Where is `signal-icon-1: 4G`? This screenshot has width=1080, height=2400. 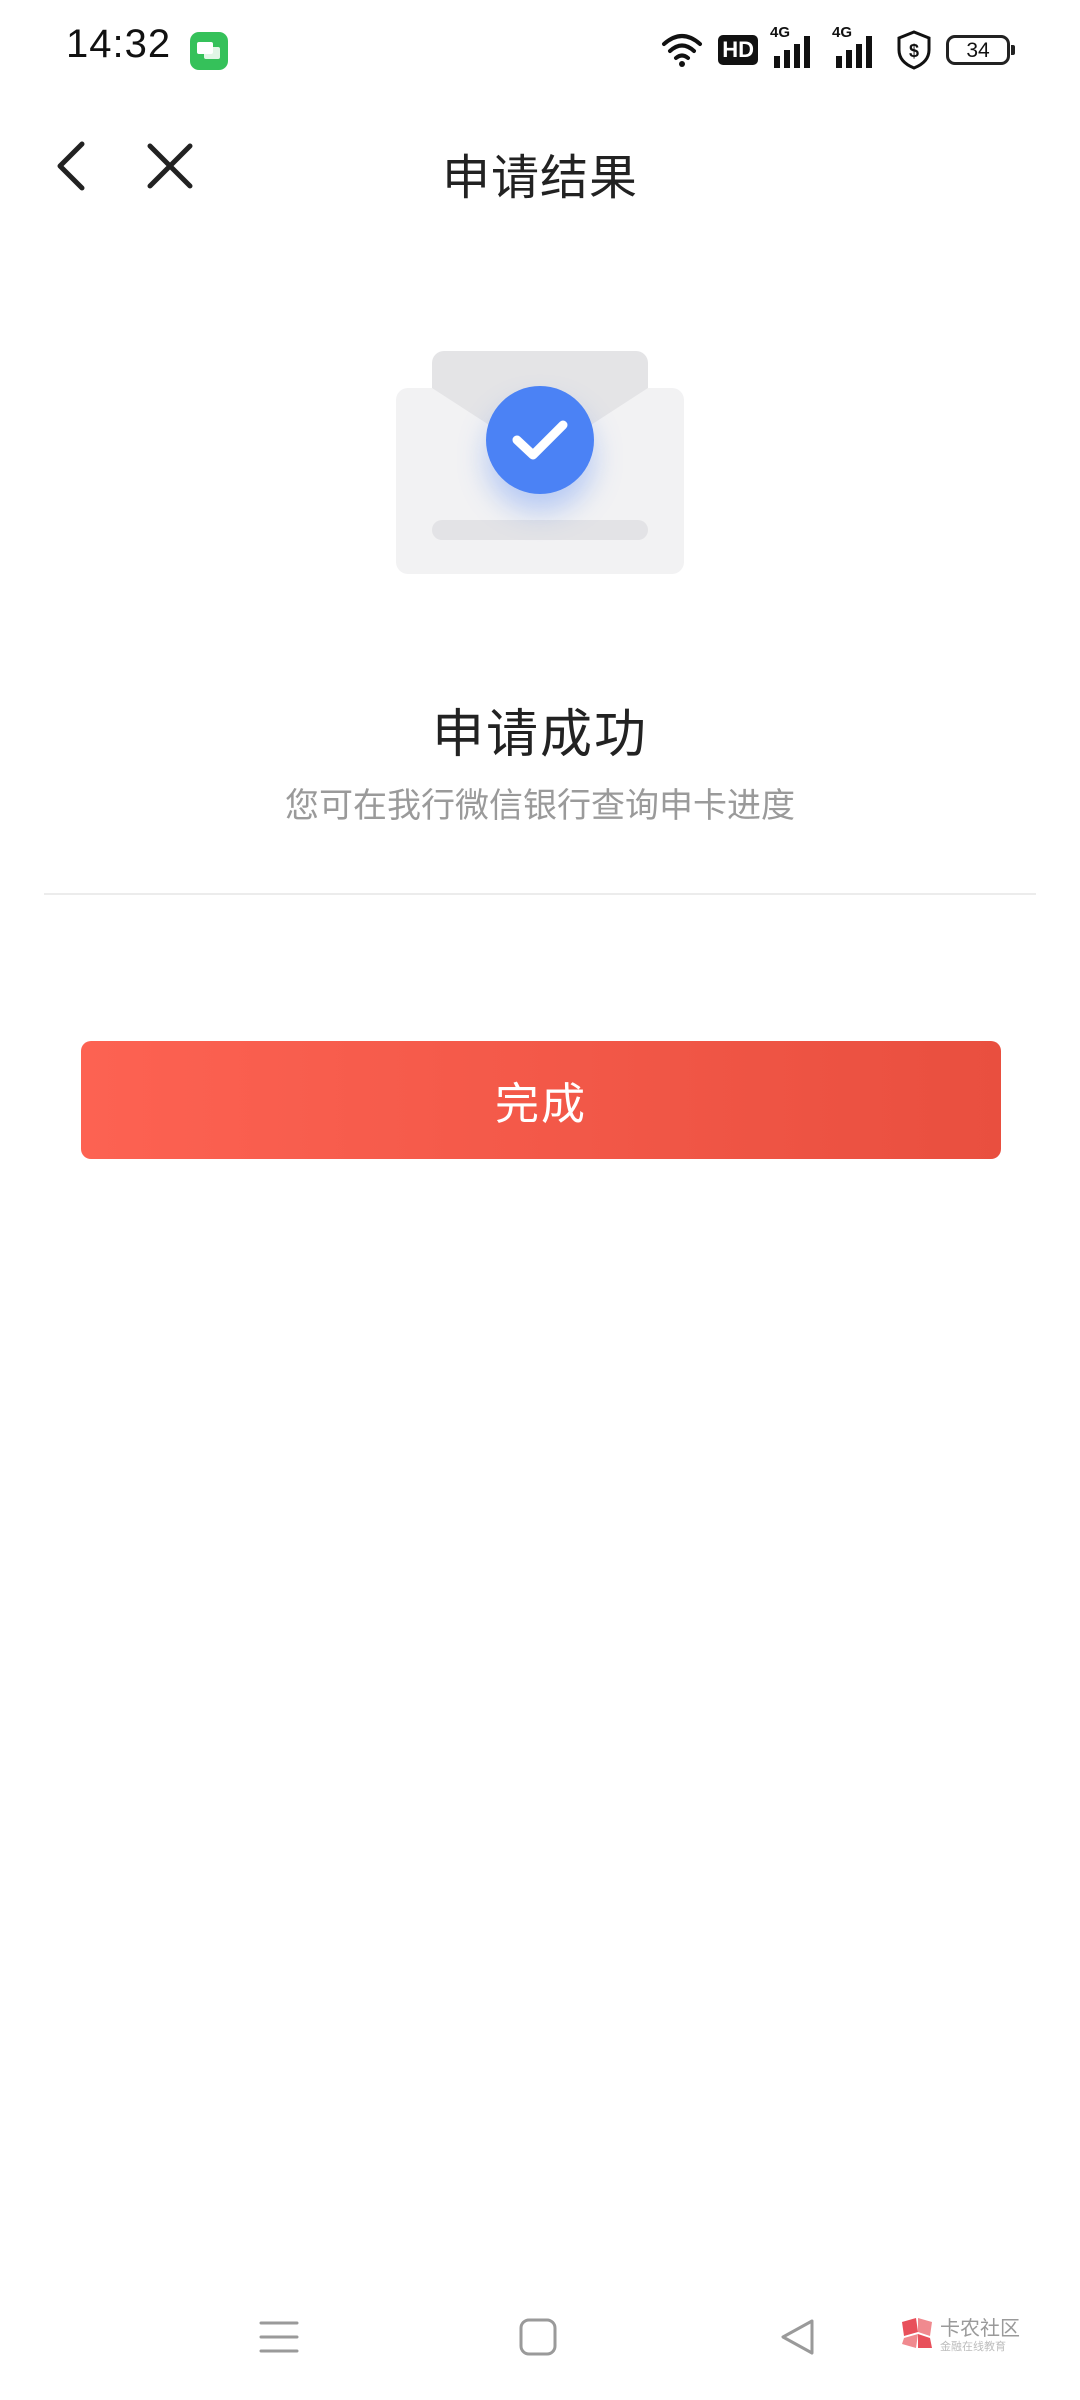 signal-icon-1: 4G is located at coordinates (795, 48).